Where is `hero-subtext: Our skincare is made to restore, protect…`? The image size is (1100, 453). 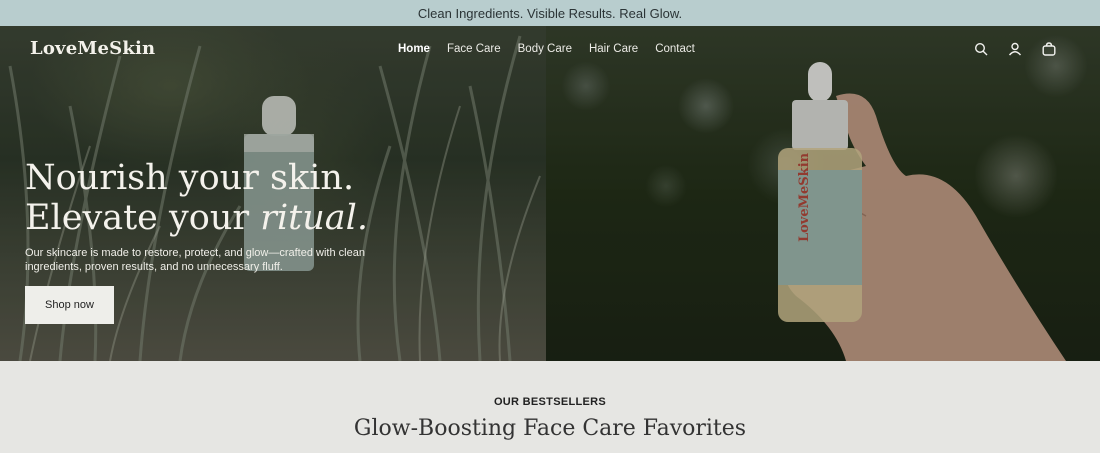 hero-subtext: Our skincare is made to restore, protect… is located at coordinates (195, 260).